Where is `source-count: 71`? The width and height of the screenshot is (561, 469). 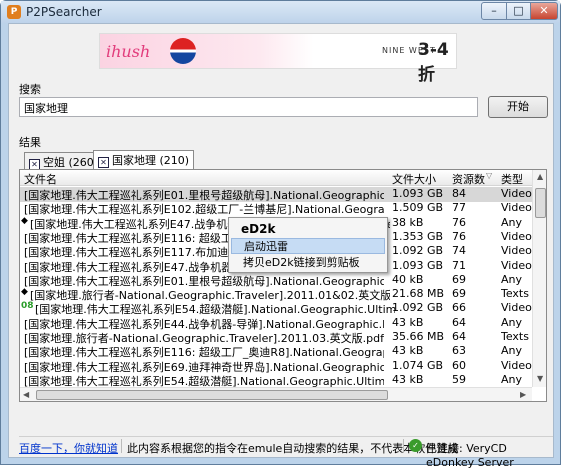
source-count: 71 is located at coordinates (459, 265).